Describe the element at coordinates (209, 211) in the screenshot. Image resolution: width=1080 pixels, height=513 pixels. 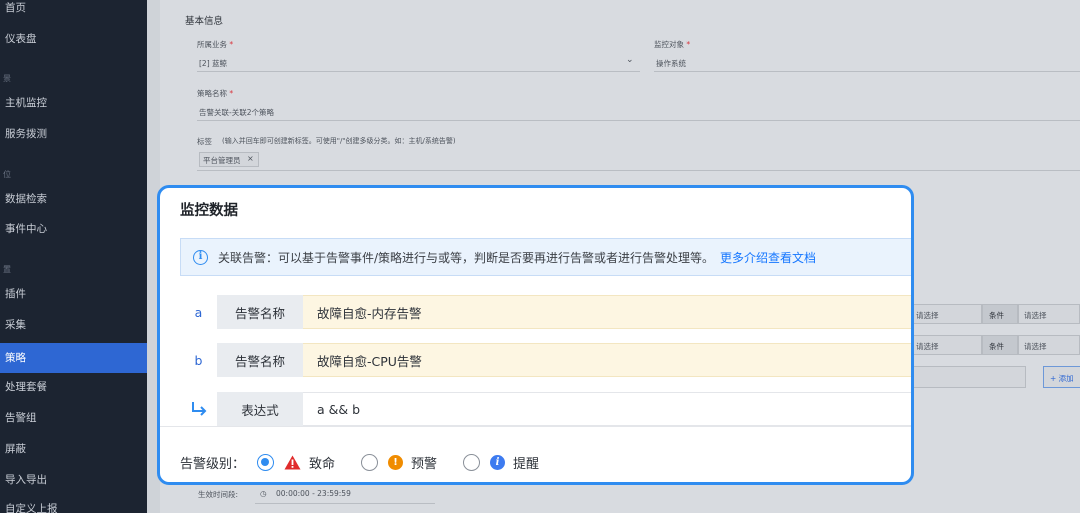
I see `panel-title: 监控数据` at that location.